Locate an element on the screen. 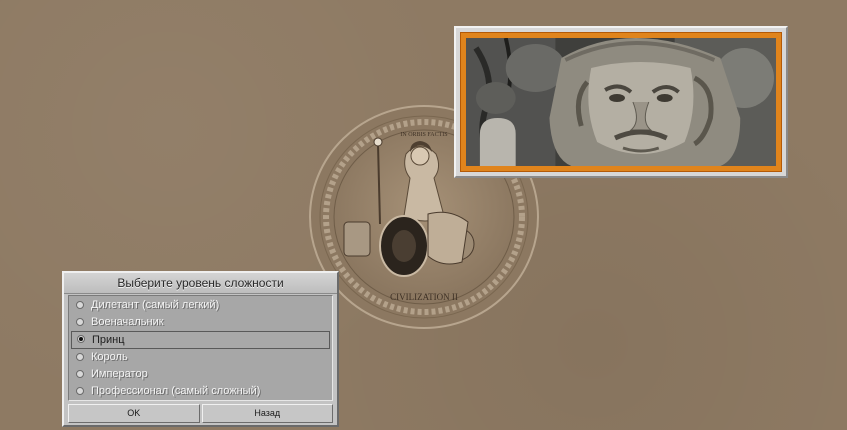 Image resolution: width=847 pixels, height=430 pixels. option-professional: Профессионал (самый сложный) is located at coordinates (200, 391).